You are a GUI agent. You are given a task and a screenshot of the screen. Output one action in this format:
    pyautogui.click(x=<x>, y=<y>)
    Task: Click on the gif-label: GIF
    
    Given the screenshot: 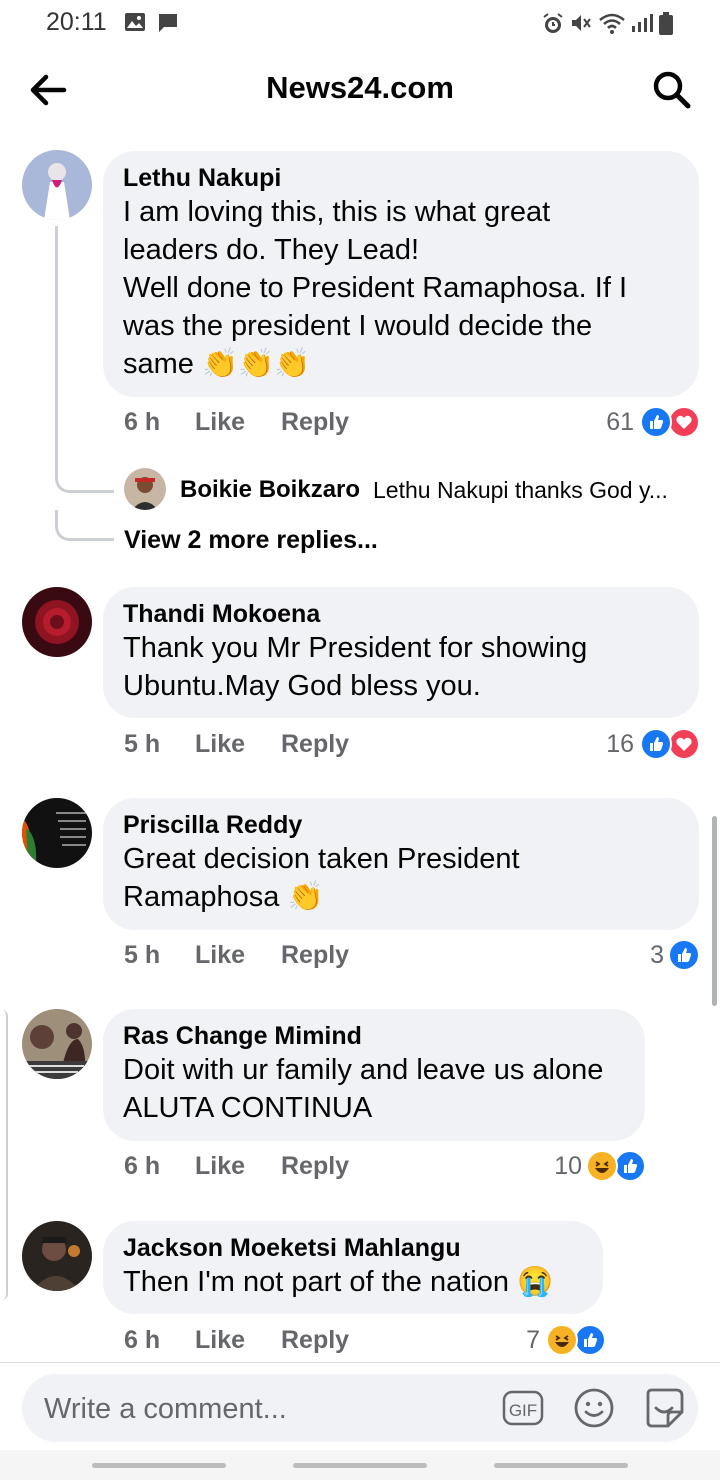 What is the action you would take?
    pyautogui.click(x=523, y=1410)
    